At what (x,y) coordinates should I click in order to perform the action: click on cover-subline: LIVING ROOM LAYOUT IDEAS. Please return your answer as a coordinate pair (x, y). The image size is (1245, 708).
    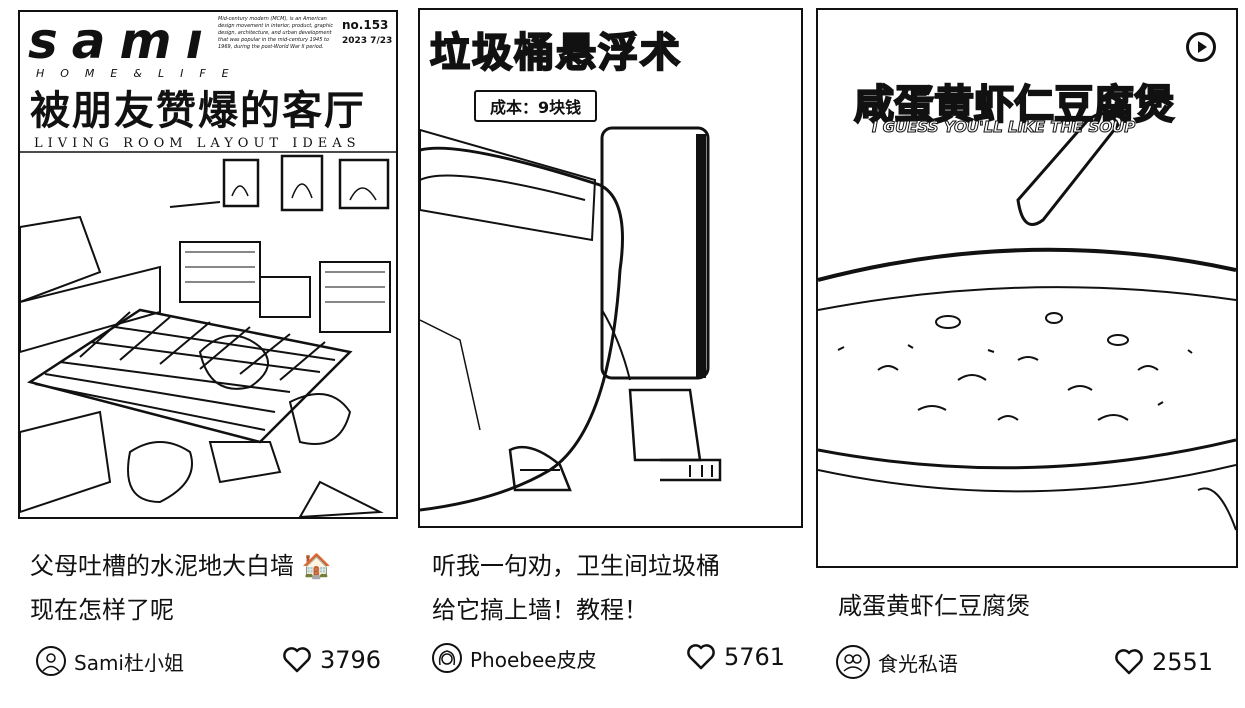
    Looking at the image, I should click on (197, 143).